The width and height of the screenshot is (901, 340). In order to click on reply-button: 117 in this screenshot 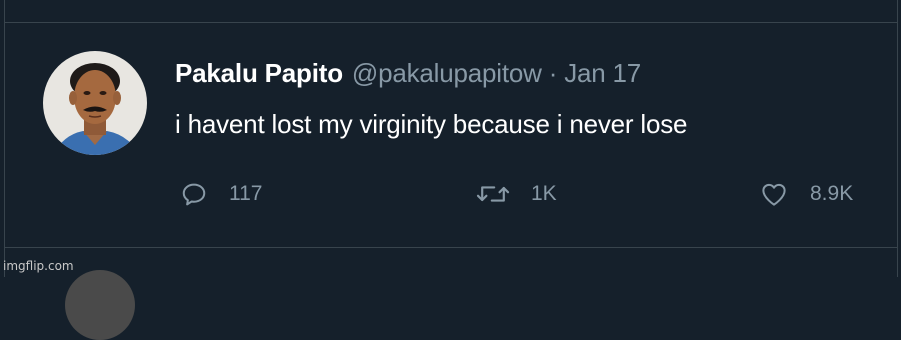, I will do `click(220, 194)`.